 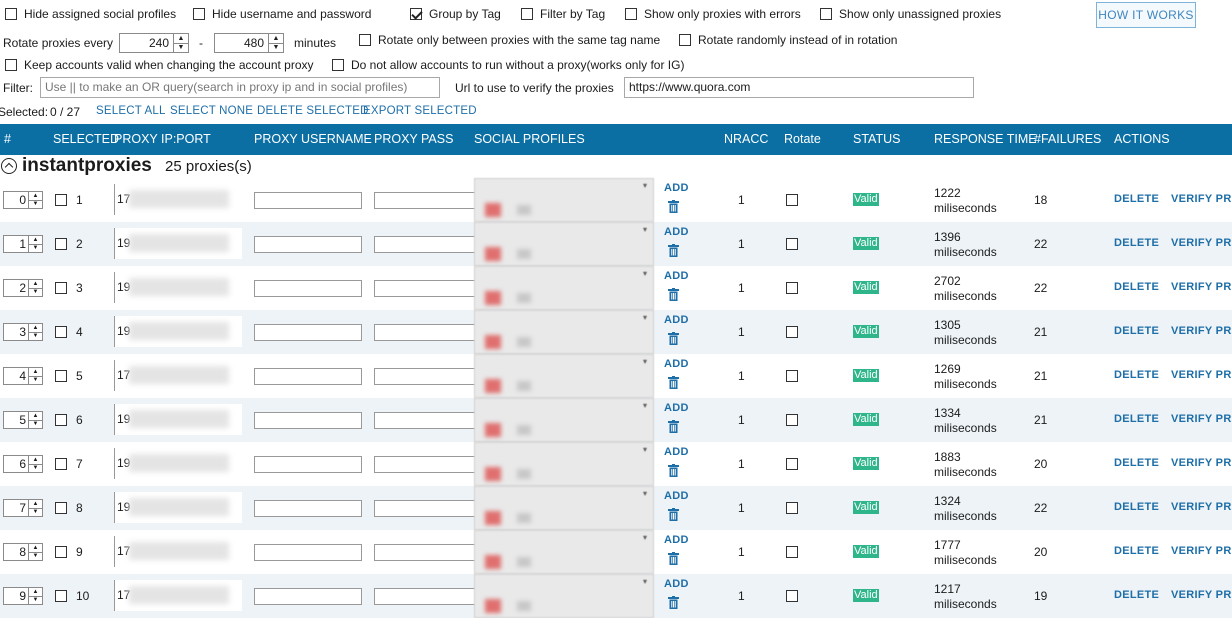 I want to click on order-stepper: 8 ▲ ▼, so click(x=23, y=552).